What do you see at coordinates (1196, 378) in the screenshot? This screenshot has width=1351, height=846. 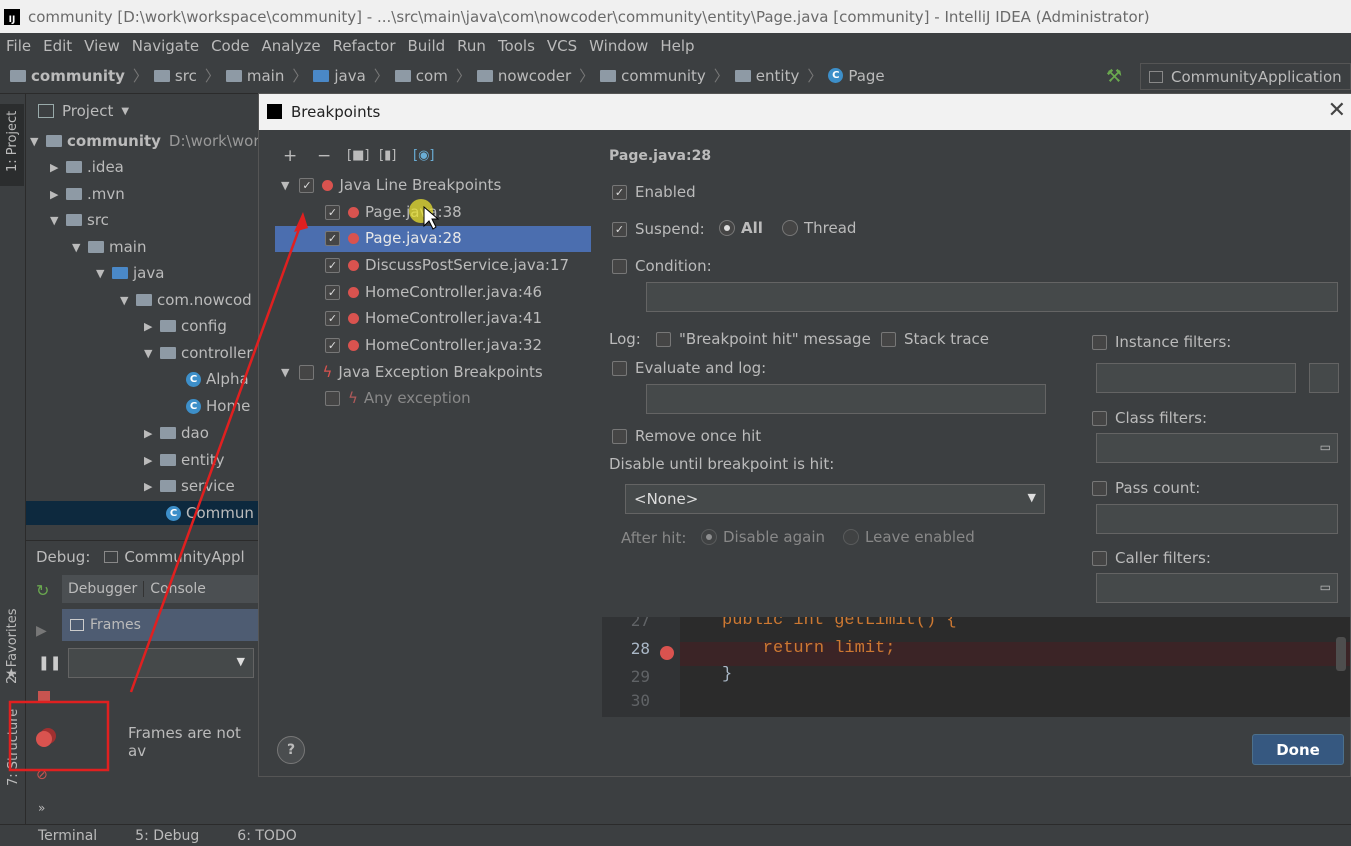 I see `instance-filters-input` at bounding box center [1196, 378].